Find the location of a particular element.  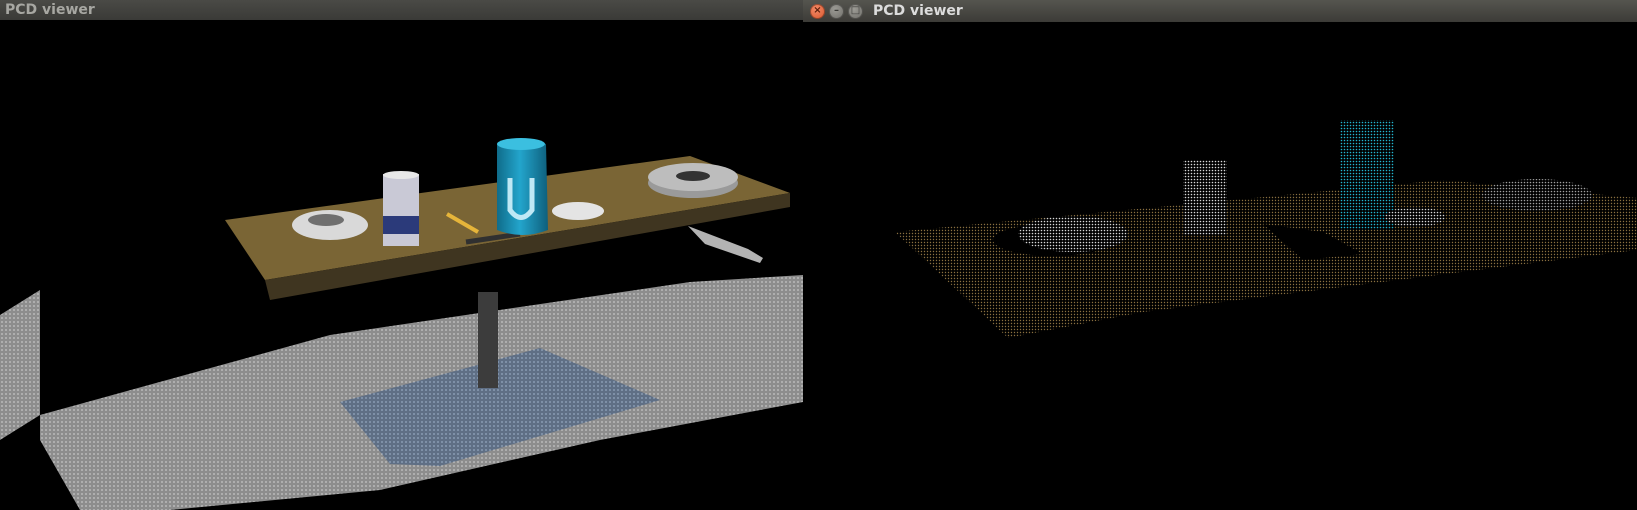

cloud-cup is located at coordinates (1205, 197).